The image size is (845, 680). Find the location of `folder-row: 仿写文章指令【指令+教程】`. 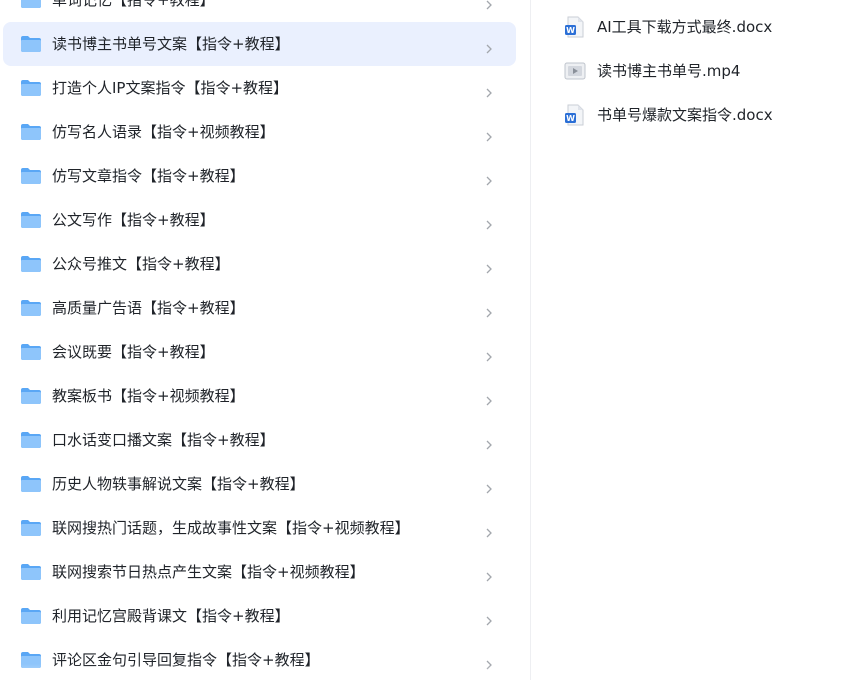

folder-row: 仿写文章指令【指令+教程】 is located at coordinates (265, 176).